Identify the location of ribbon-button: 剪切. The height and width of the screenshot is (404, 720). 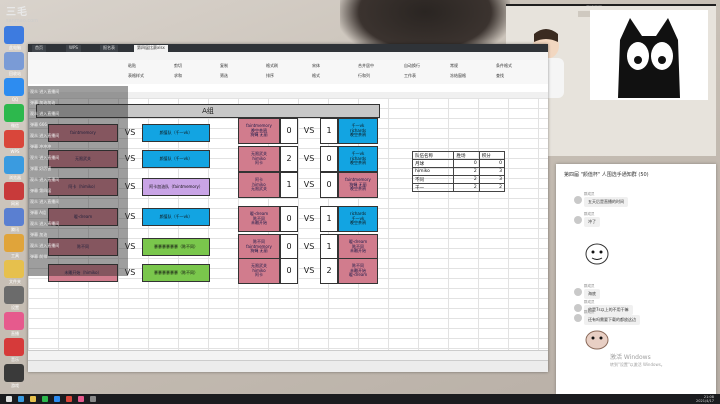
(178, 66).